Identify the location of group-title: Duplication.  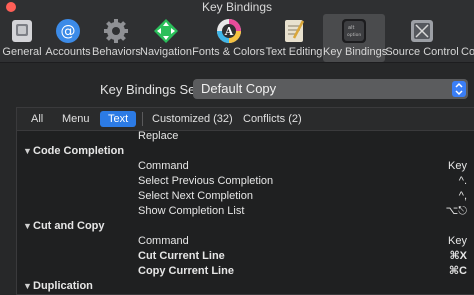
(63, 286).